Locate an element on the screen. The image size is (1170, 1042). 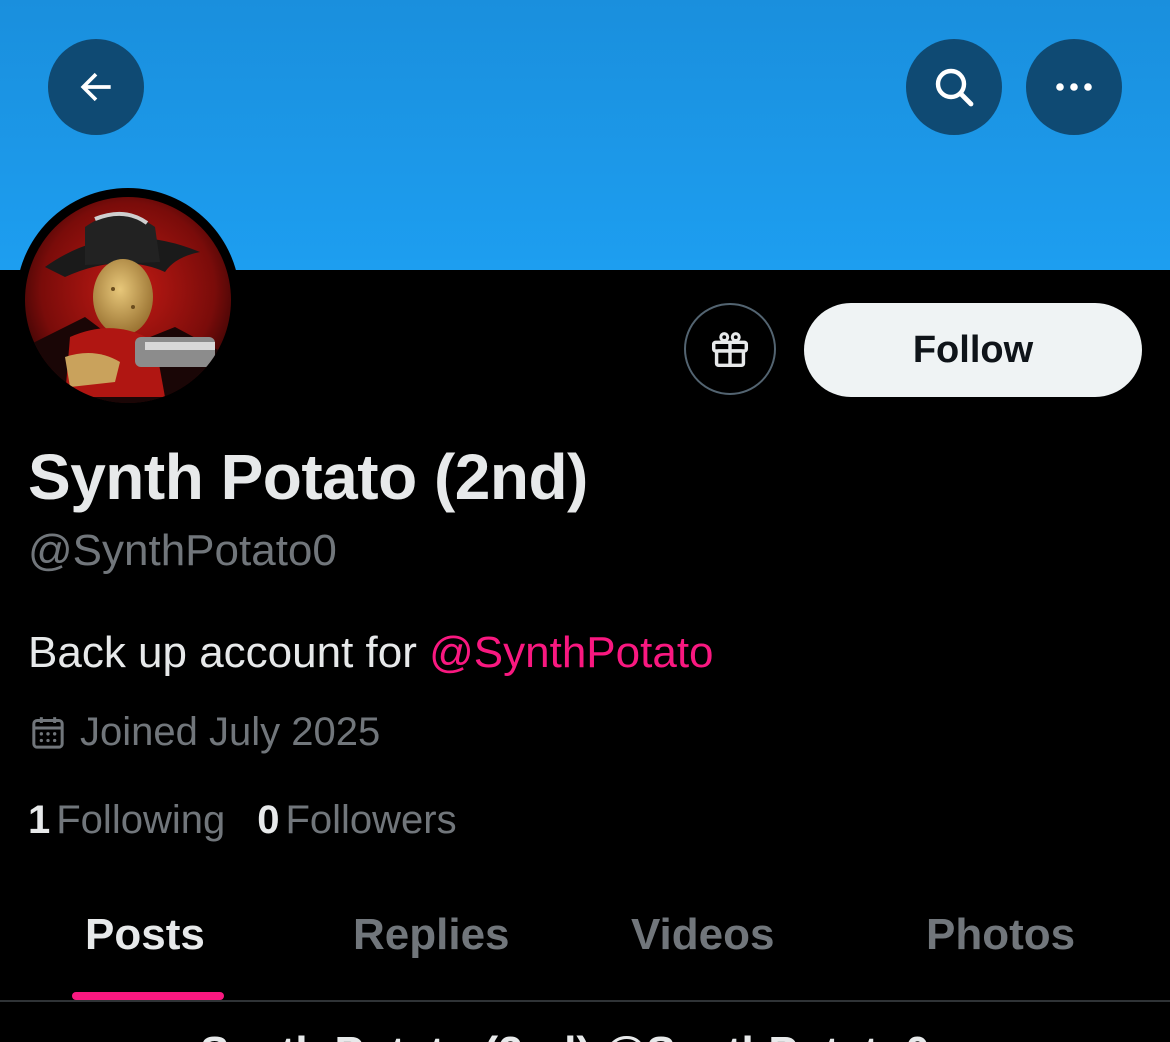
following-label: Following is located at coordinates (141, 820).